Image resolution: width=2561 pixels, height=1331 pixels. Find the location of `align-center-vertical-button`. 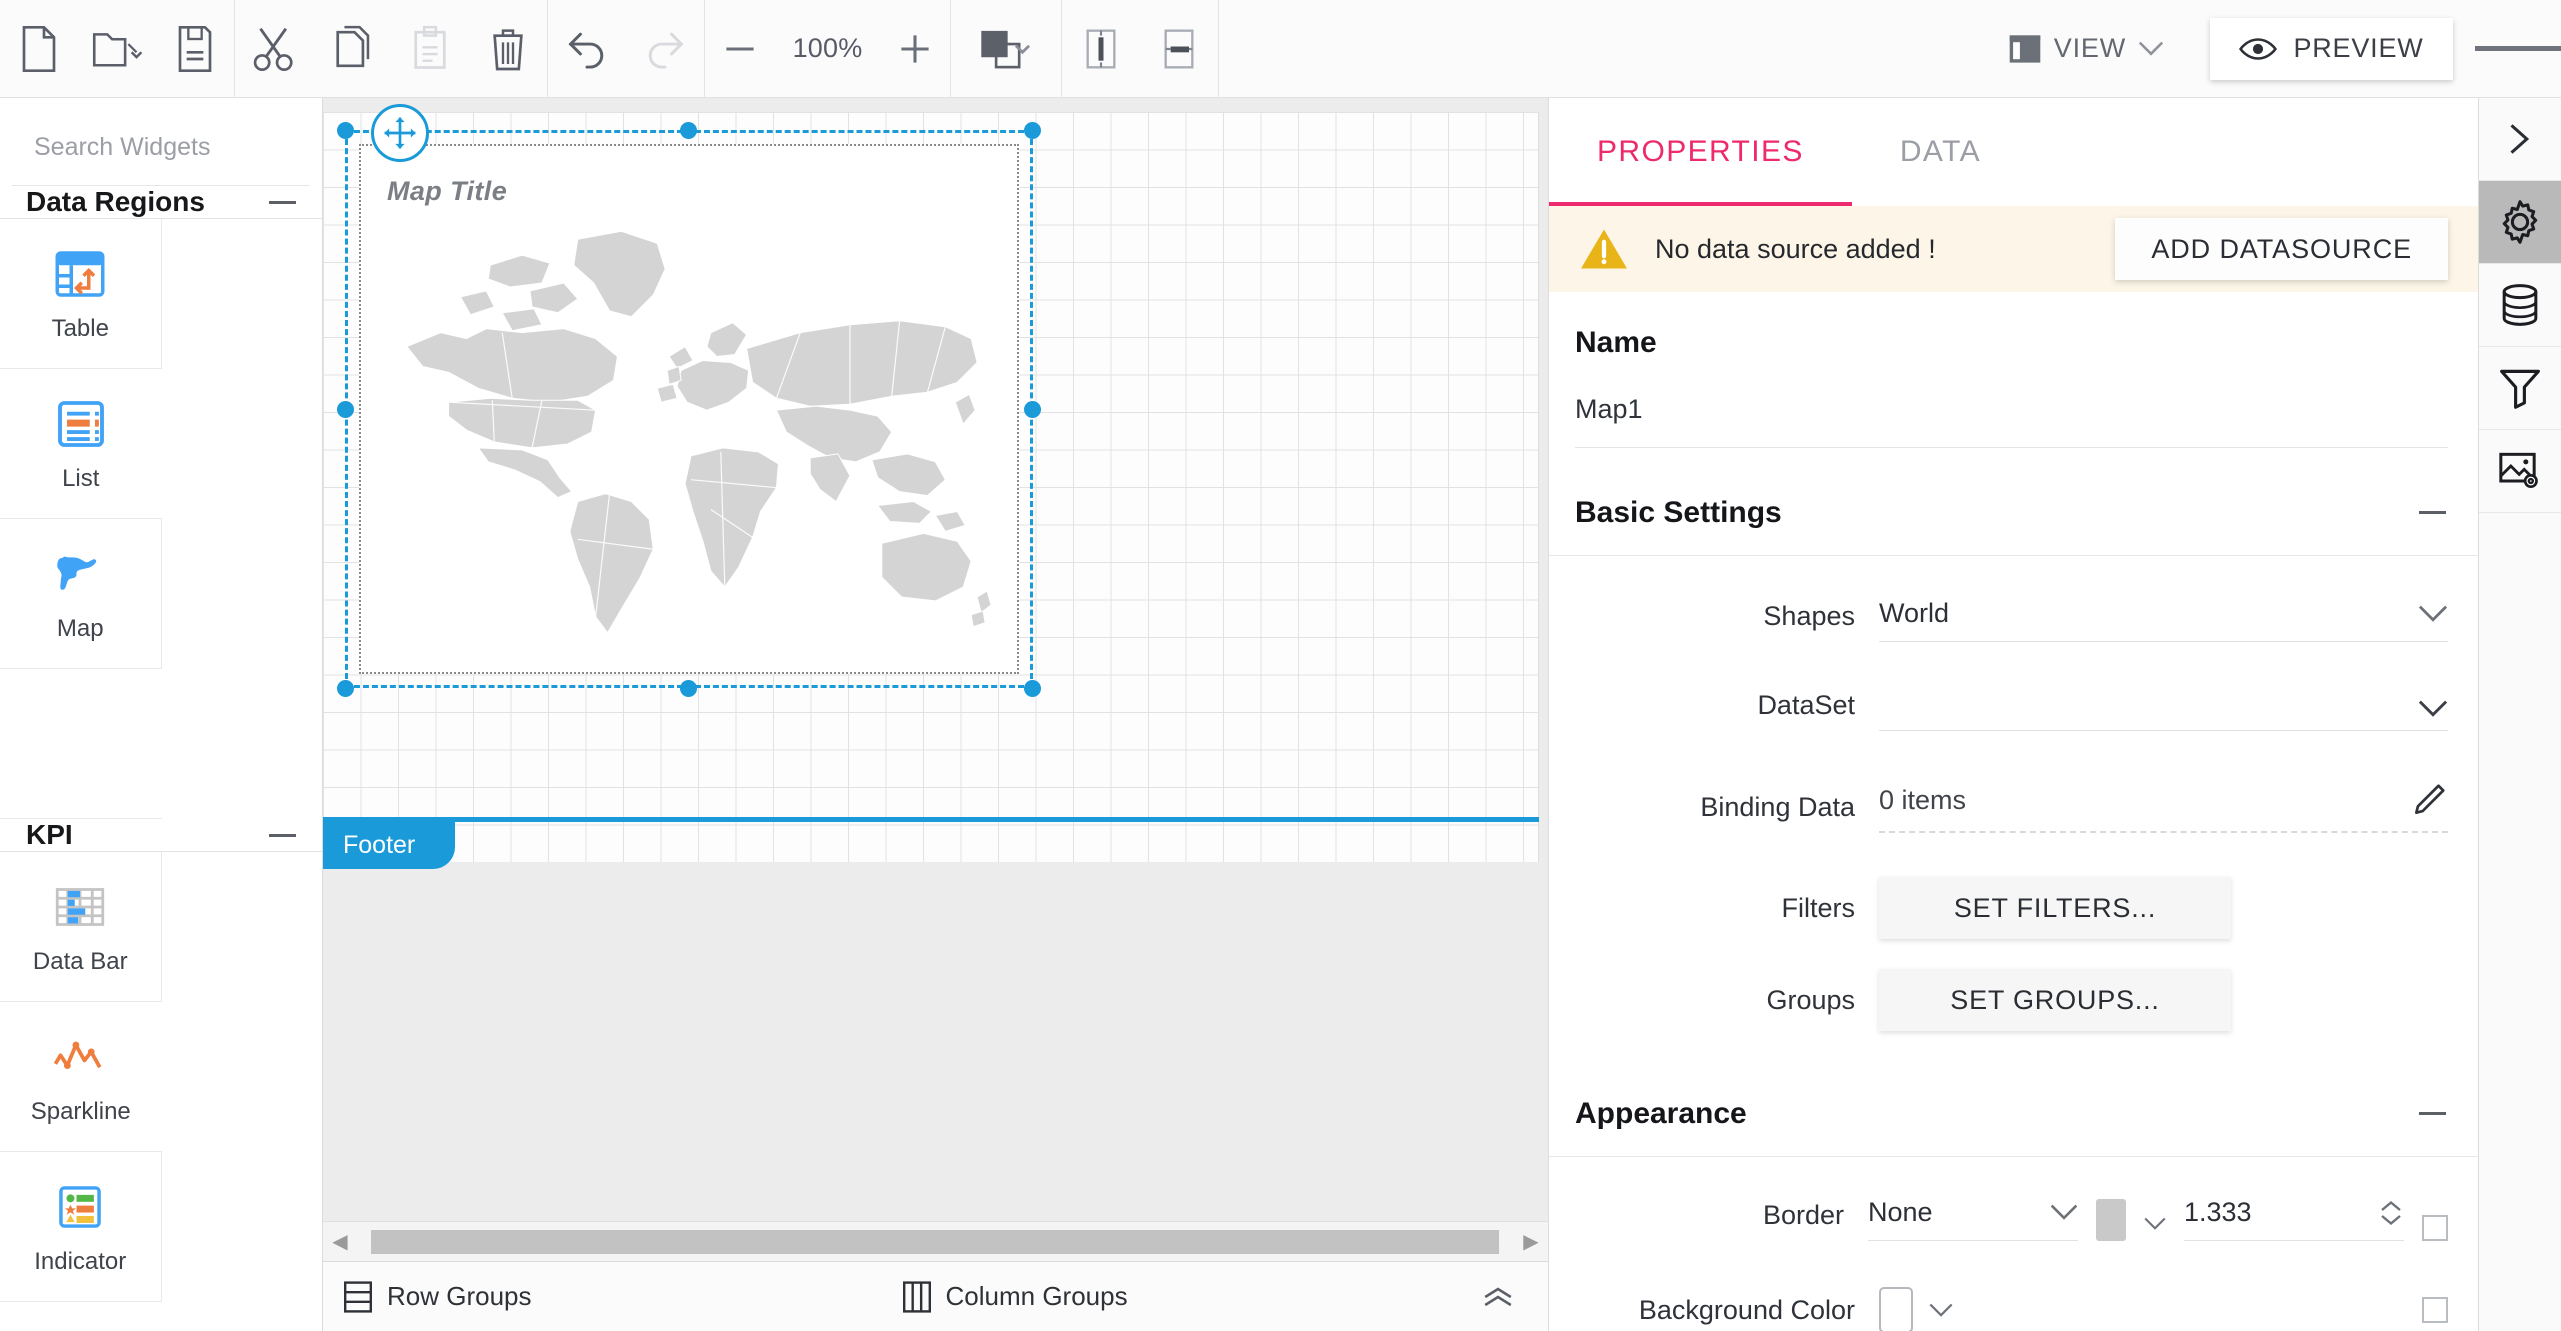

align-center-vertical-button is located at coordinates (1101, 49).